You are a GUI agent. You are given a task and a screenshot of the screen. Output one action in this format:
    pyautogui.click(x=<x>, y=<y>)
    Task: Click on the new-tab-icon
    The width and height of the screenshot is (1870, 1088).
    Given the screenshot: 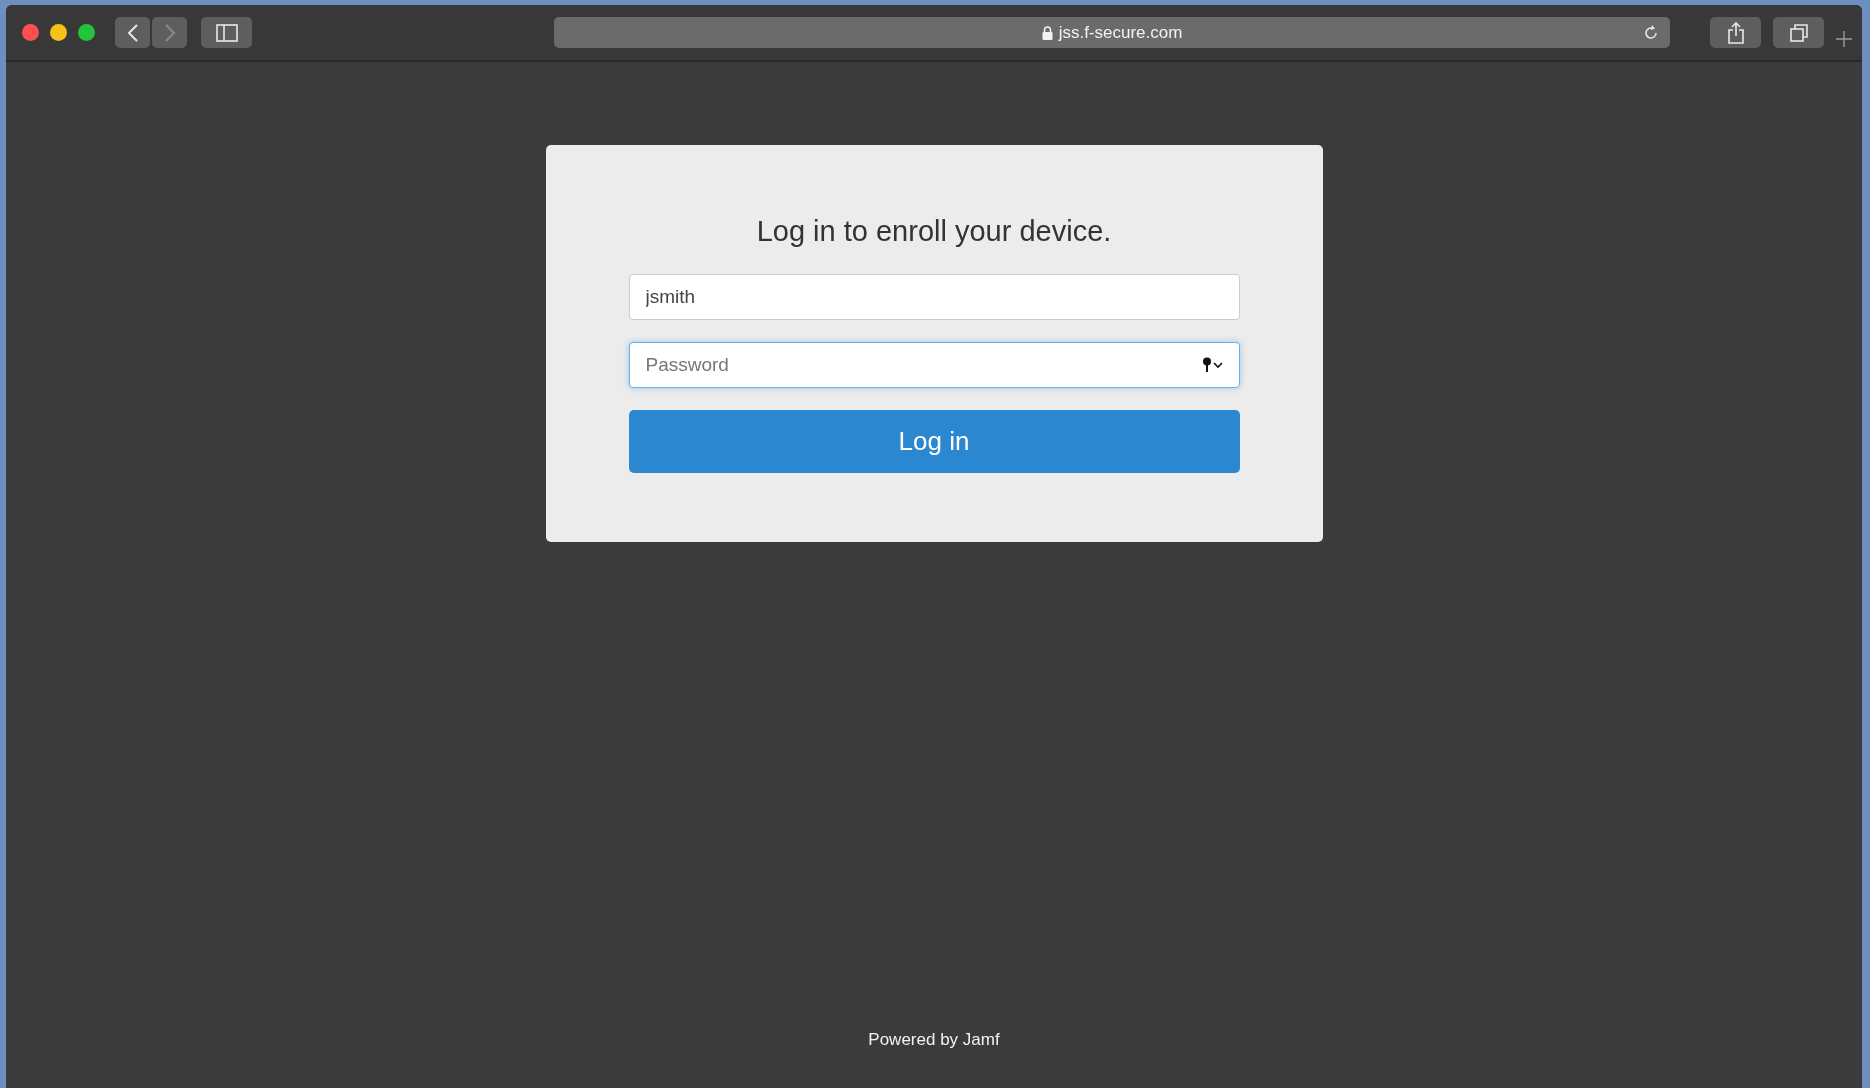 What is the action you would take?
    pyautogui.click(x=1844, y=38)
    